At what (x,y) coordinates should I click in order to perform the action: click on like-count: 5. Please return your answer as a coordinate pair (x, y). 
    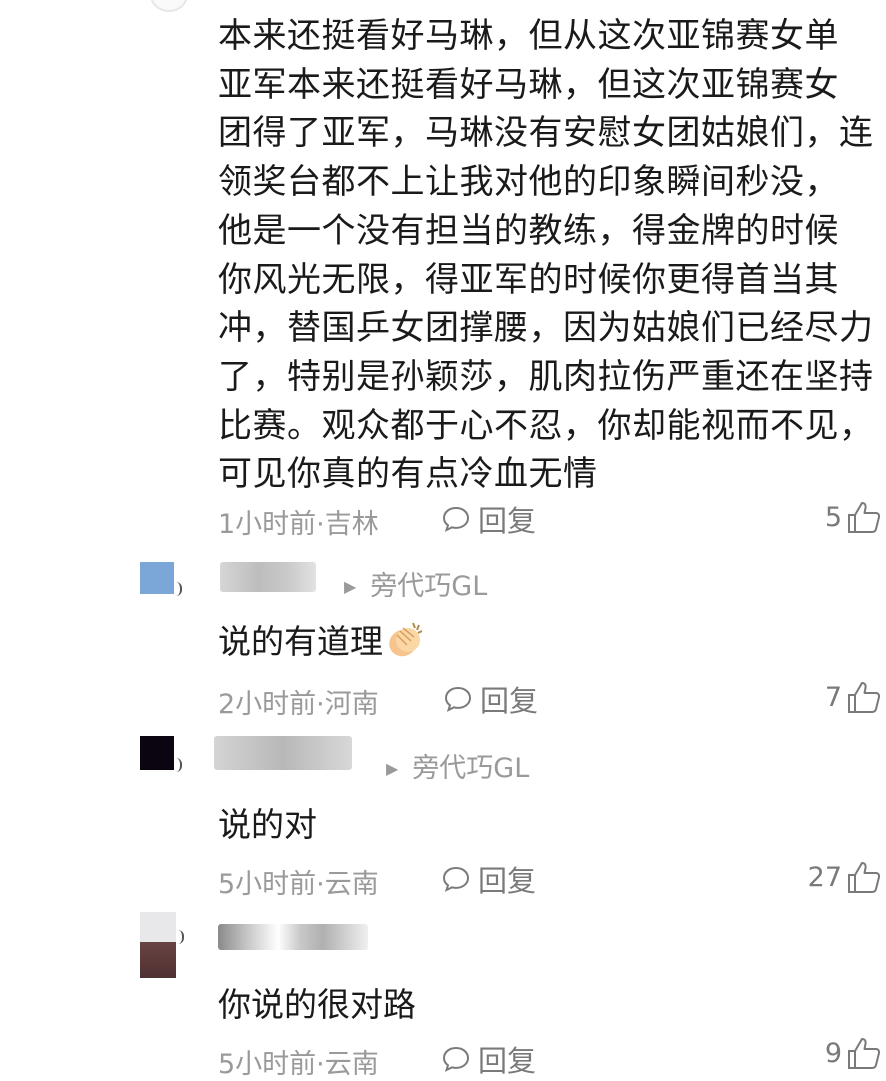
    Looking at the image, I should click on (833, 517).